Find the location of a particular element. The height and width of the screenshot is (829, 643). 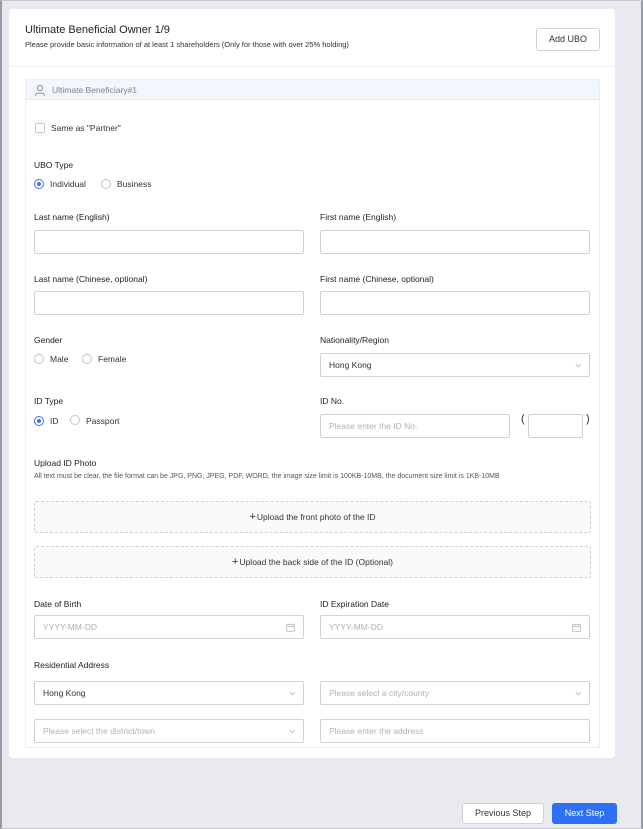

previous-step-button: Previous Step is located at coordinates (503, 813).